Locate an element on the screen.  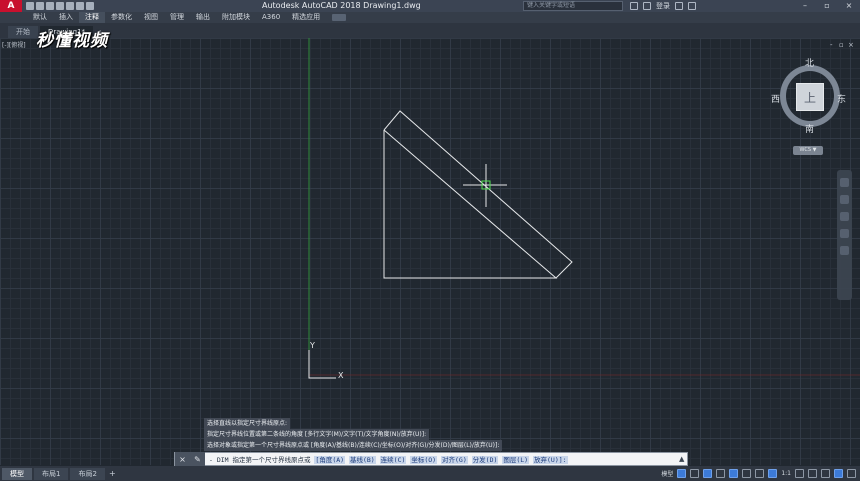
hardware-acceleration-icon is located at coordinates (838, 473).